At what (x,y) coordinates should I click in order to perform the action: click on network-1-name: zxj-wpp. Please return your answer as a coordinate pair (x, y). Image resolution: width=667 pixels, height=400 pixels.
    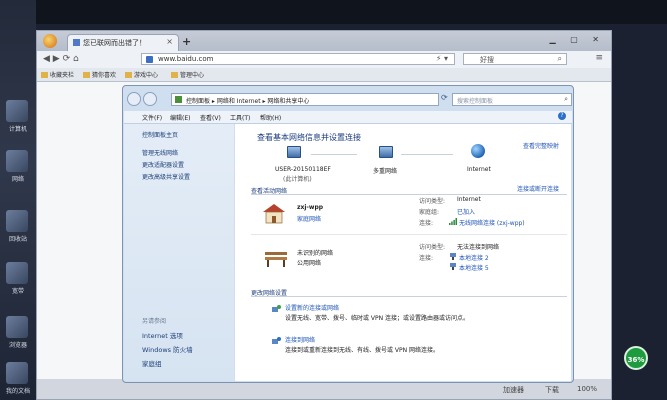
    Looking at the image, I should click on (310, 207).